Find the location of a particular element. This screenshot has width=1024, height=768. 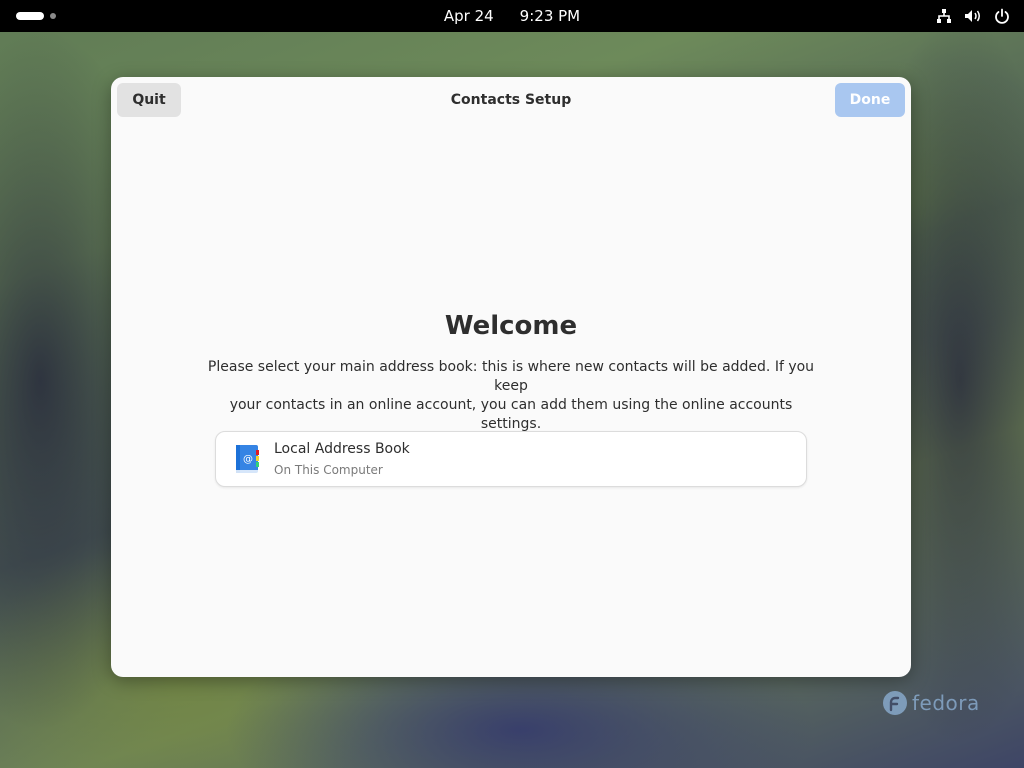

time-label: 9:23 PM is located at coordinates (550, 16).